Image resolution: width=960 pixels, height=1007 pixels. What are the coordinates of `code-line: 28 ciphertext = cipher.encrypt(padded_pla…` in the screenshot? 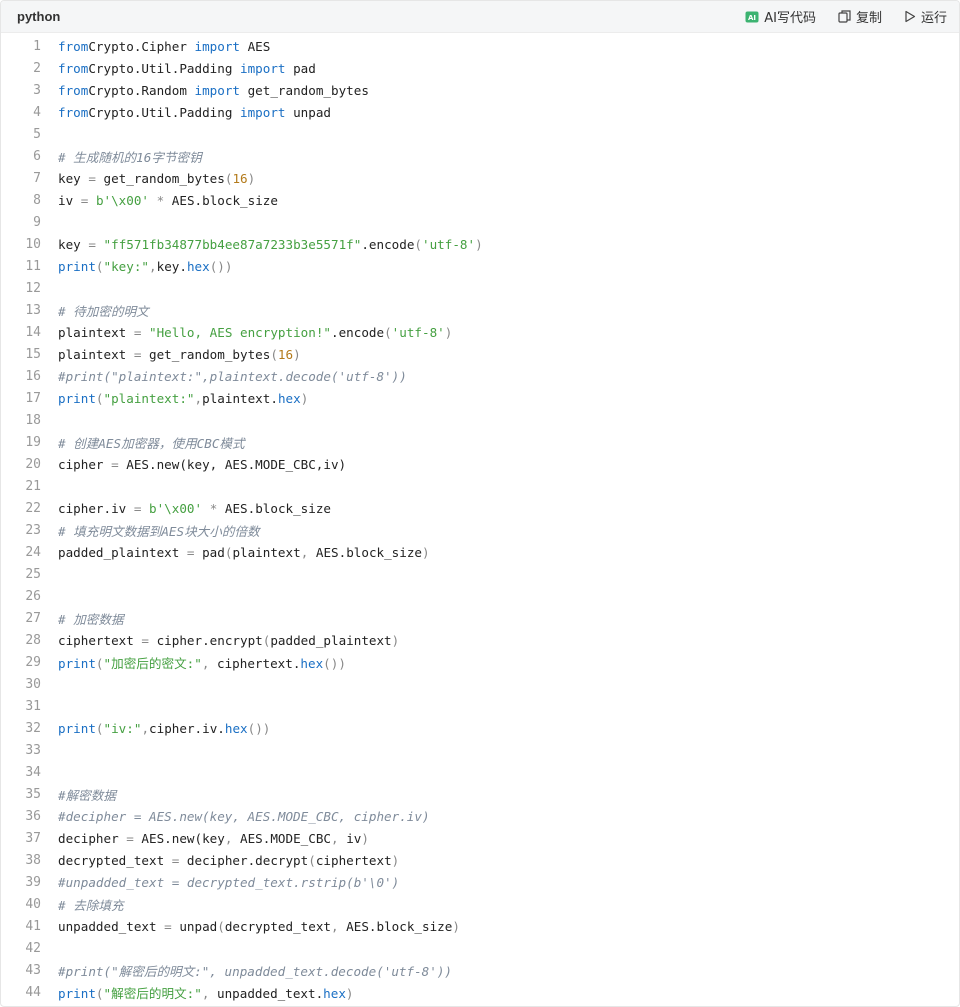 It's located at (480, 640).